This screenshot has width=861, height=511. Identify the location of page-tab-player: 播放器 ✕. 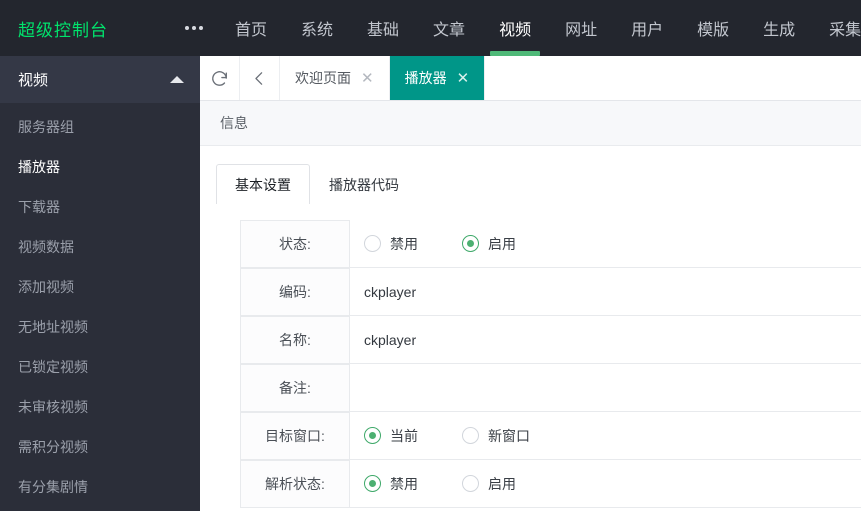
(437, 78).